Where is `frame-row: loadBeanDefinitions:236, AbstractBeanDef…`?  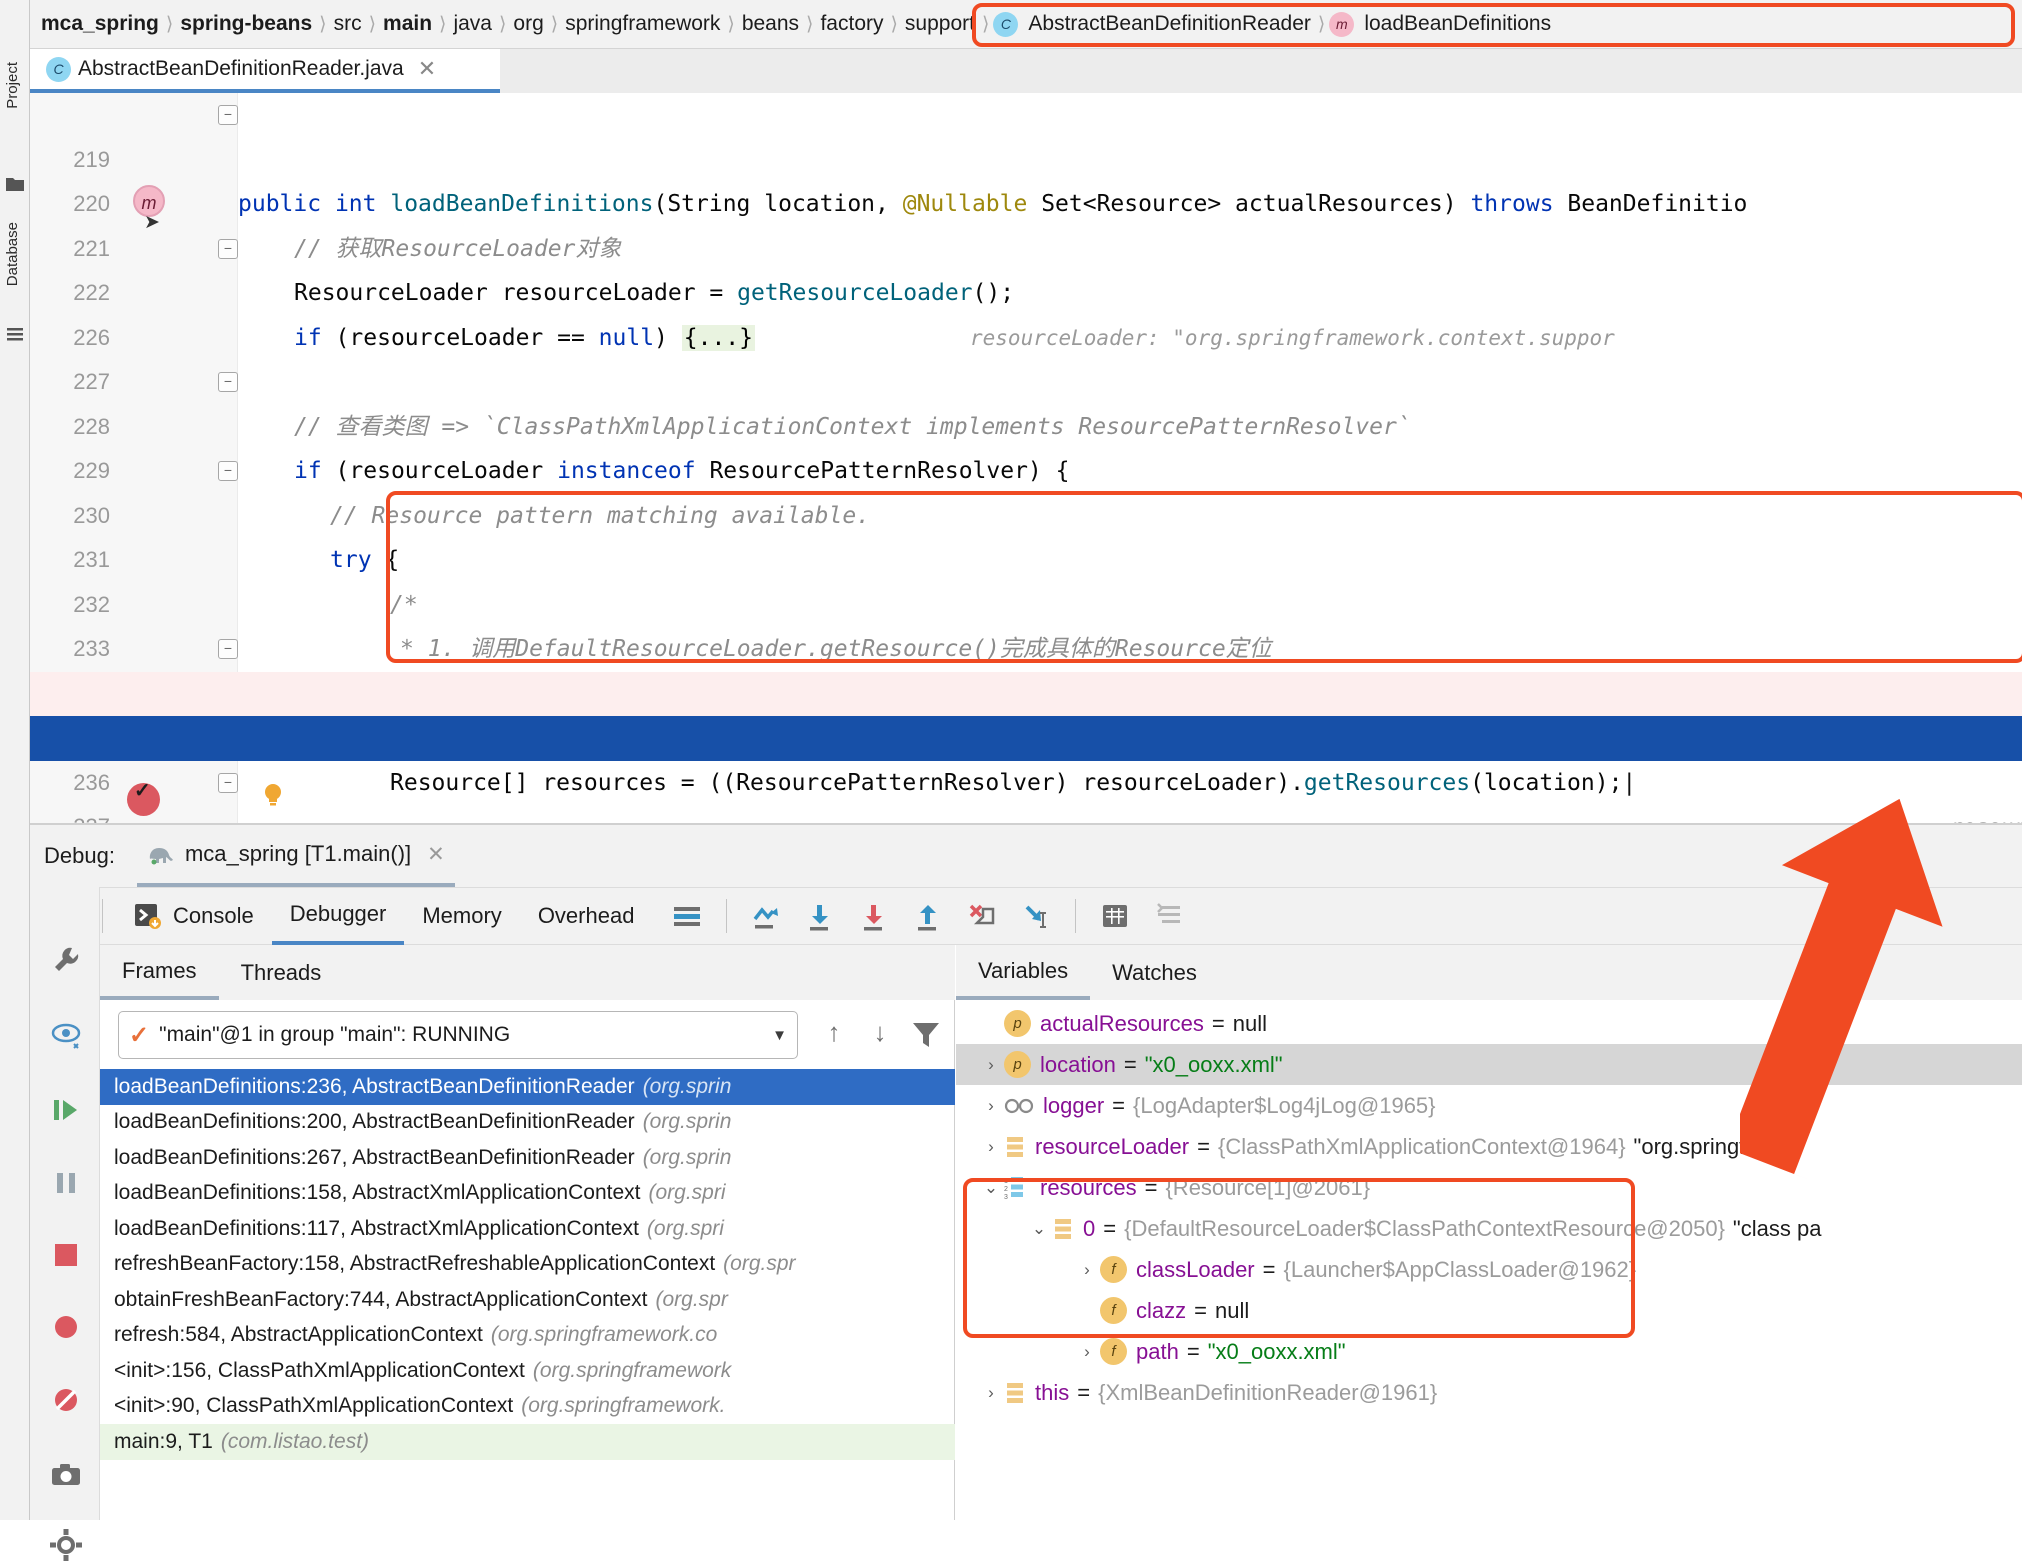
frame-row: loadBeanDefinitions:236, AbstractBeanDef… is located at coordinates (527, 1087).